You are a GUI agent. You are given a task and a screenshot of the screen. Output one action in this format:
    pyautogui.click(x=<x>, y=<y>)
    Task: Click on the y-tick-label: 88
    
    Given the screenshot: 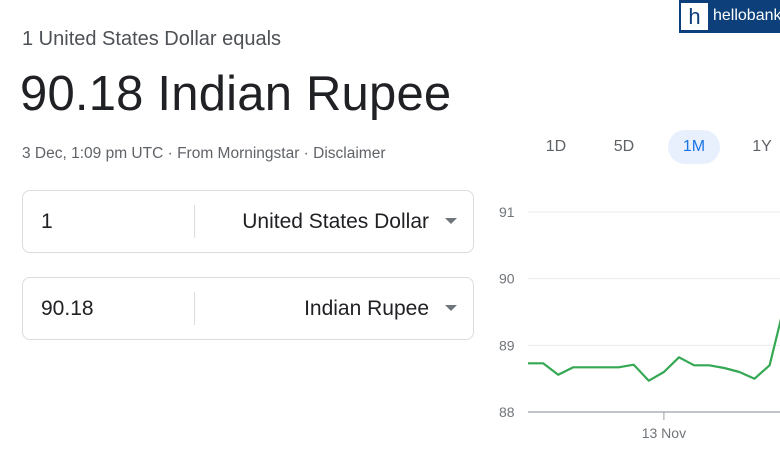 What is the action you would take?
    pyautogui.click(x=507, y=412)
    